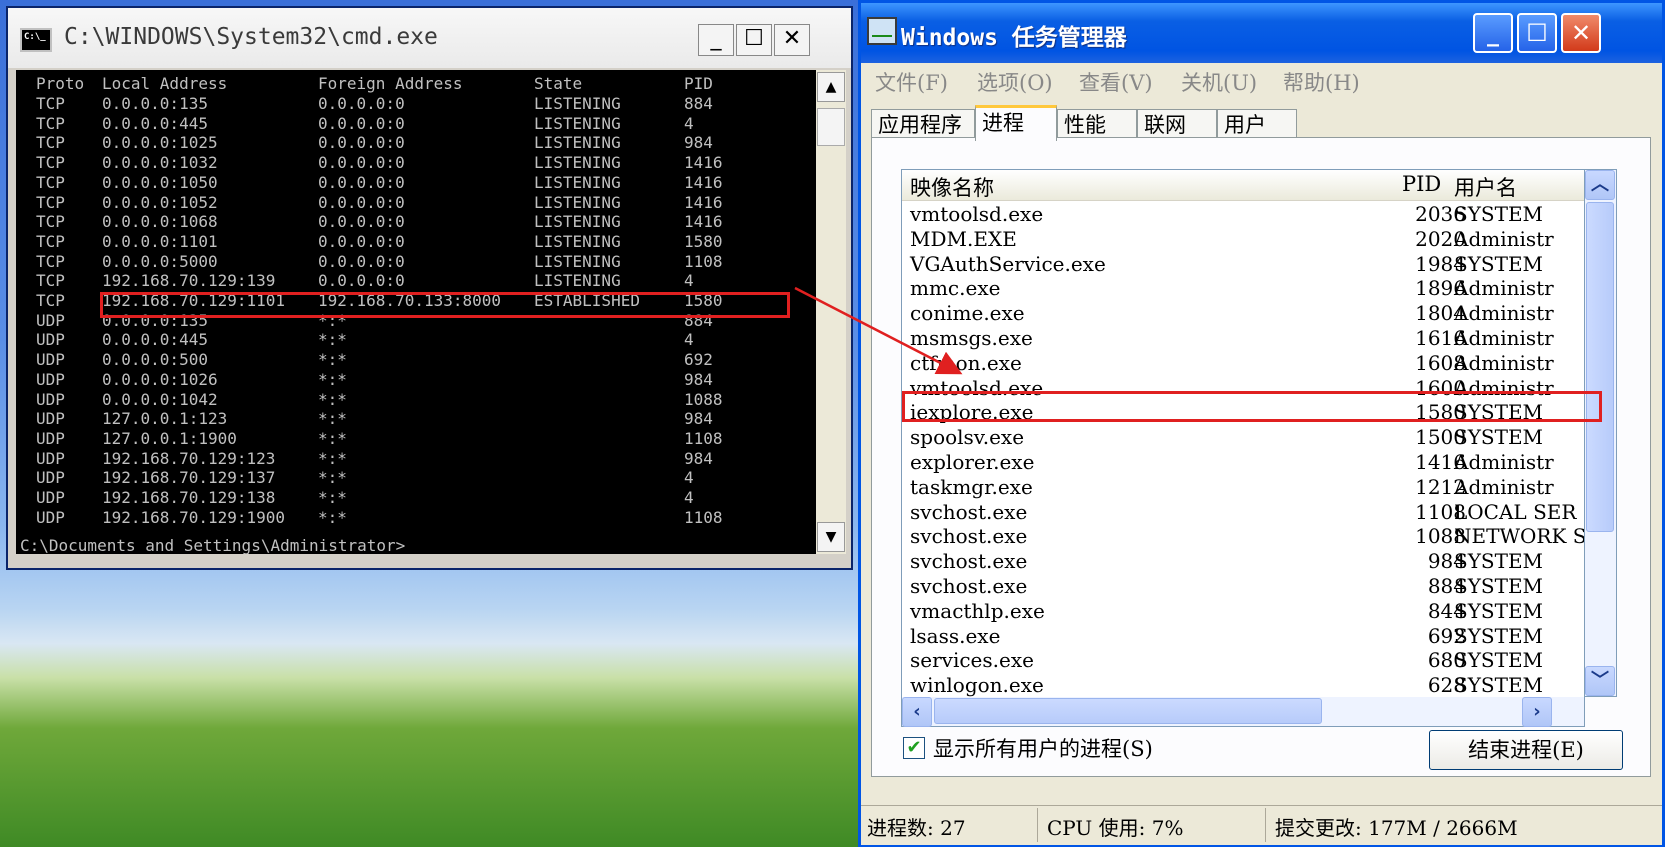 The height and width of the screenshot is (847, 1665). I want to click on tab-processes: 进程, so click(1016, 123).